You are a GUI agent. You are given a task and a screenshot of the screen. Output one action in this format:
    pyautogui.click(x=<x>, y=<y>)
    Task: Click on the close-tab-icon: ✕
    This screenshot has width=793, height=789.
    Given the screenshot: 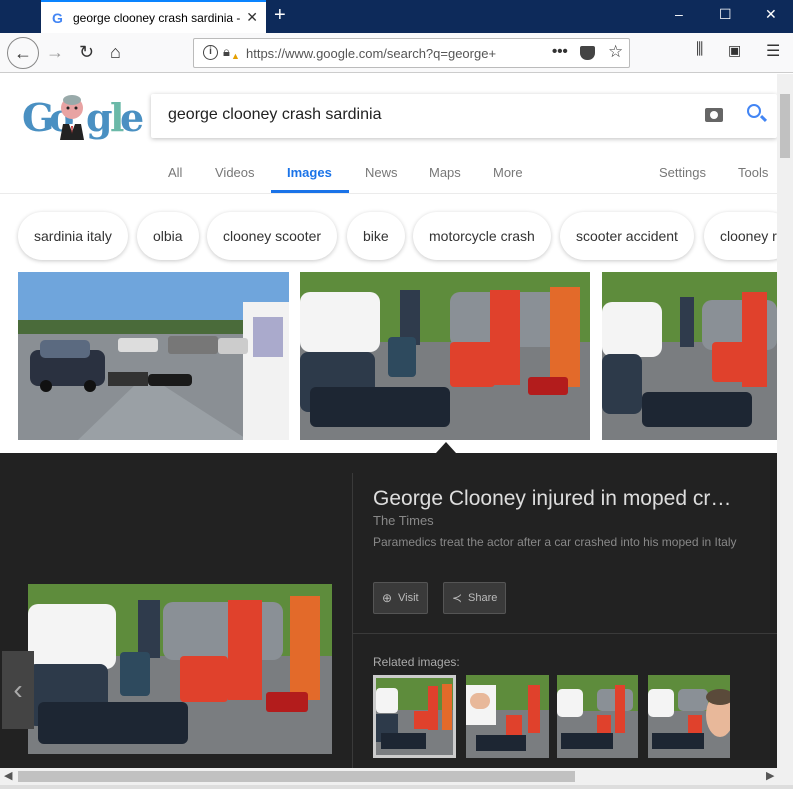 What is the action you would take?
    pyautogui.click(x=252, y=17)
    